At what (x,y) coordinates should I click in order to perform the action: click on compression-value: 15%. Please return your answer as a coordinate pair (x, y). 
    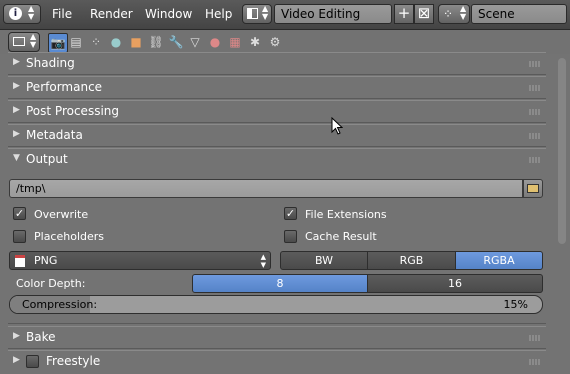
    Looking at the image, I should click on (515, 304).